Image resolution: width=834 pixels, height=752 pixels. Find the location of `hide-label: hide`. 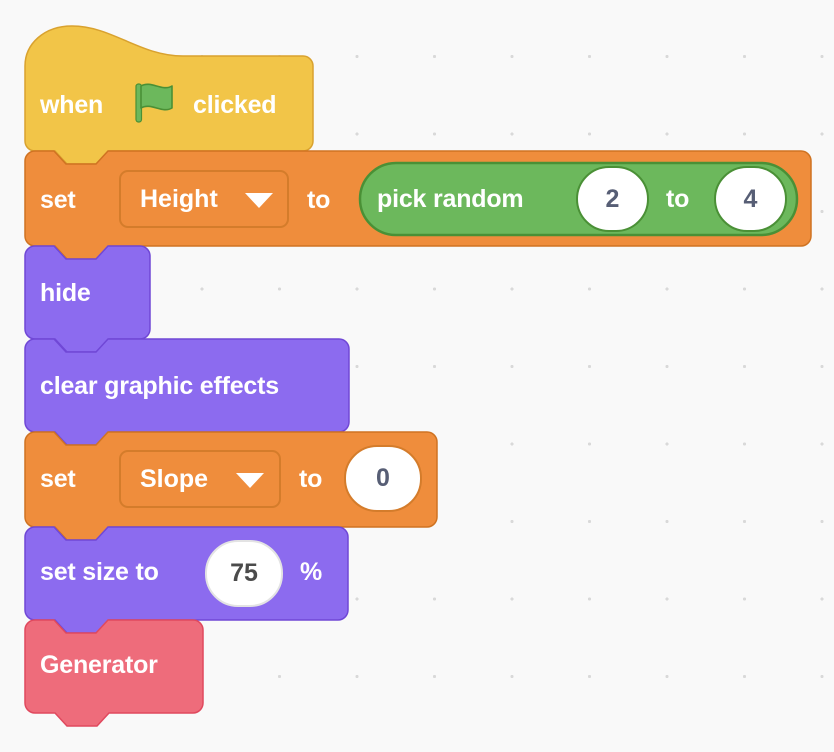

hide-label: hide is located at coordinates (65, 293).